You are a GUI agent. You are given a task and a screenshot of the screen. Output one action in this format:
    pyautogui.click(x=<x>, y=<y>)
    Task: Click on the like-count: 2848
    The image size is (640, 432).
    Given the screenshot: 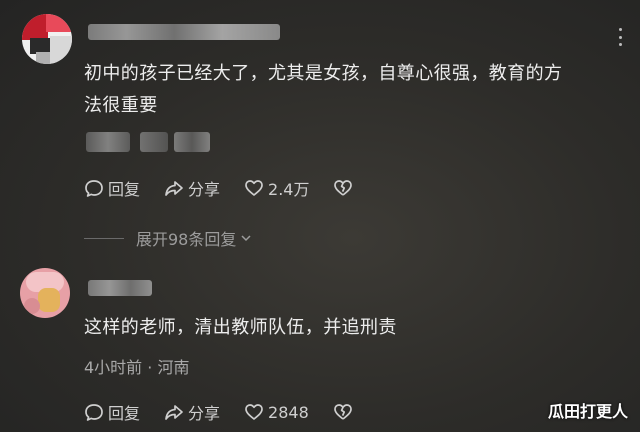 What is the action you would take?
    pyautogui.click(x=288, y=412)
    